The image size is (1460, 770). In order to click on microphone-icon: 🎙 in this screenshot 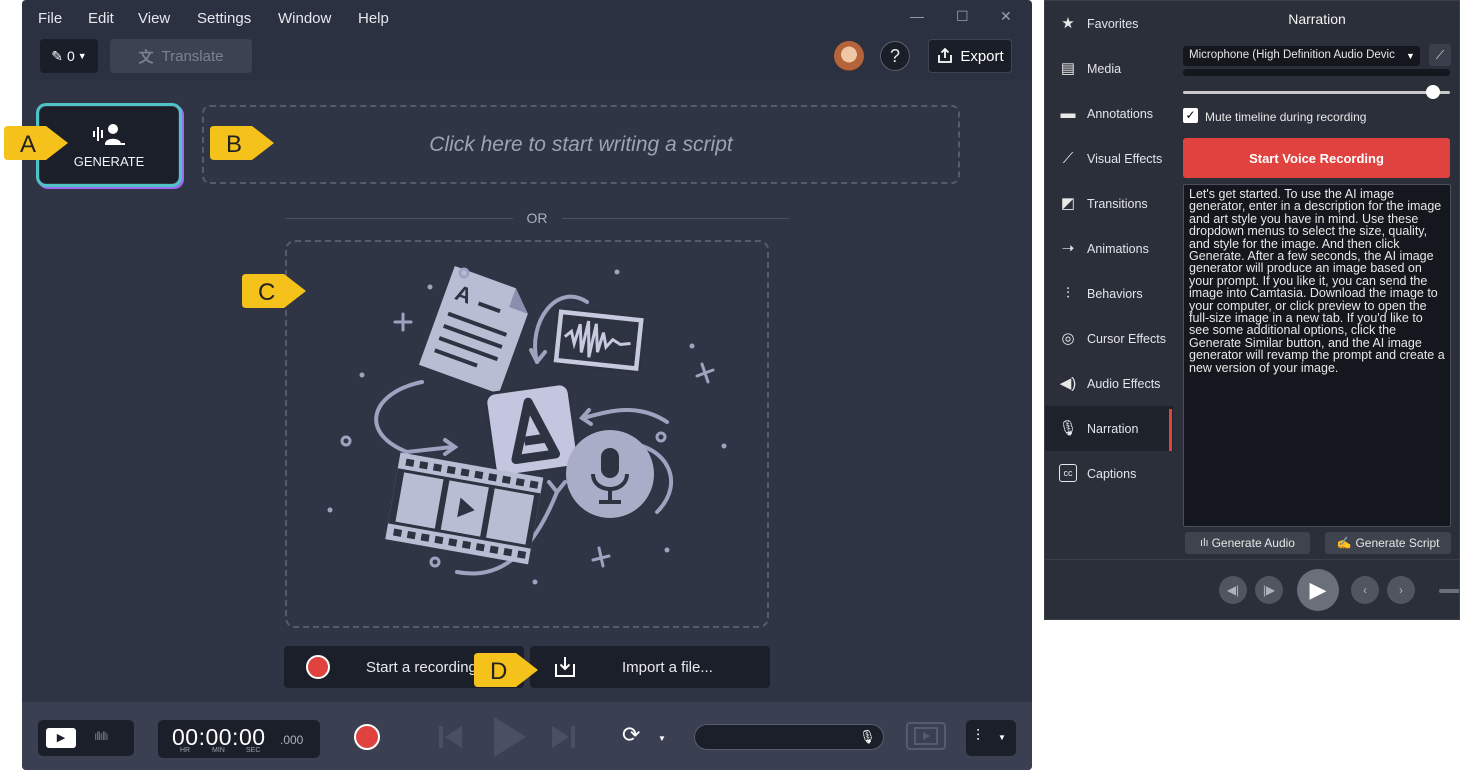, I will do `click(867, 737)`.